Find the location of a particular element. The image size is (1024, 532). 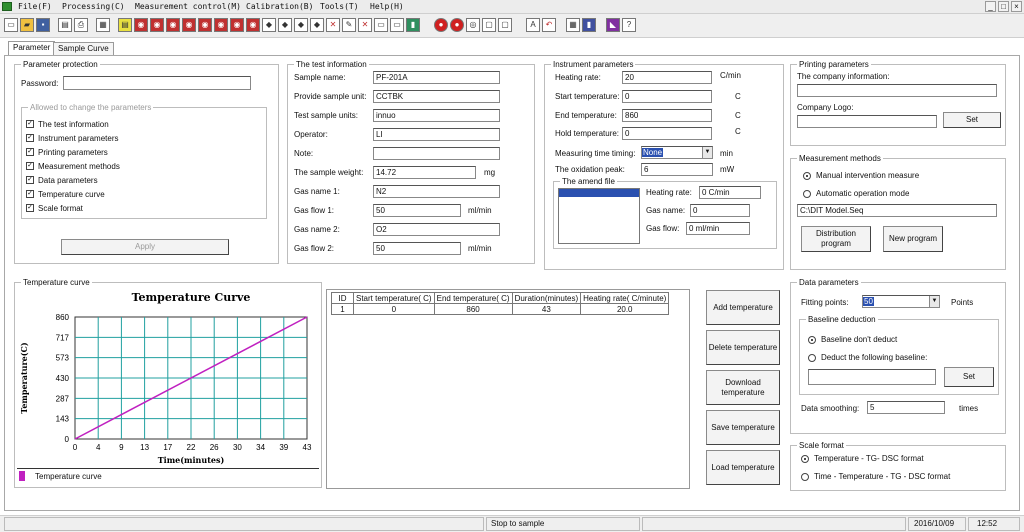

segment-cell: 1 is located at coordinates (342, 309).